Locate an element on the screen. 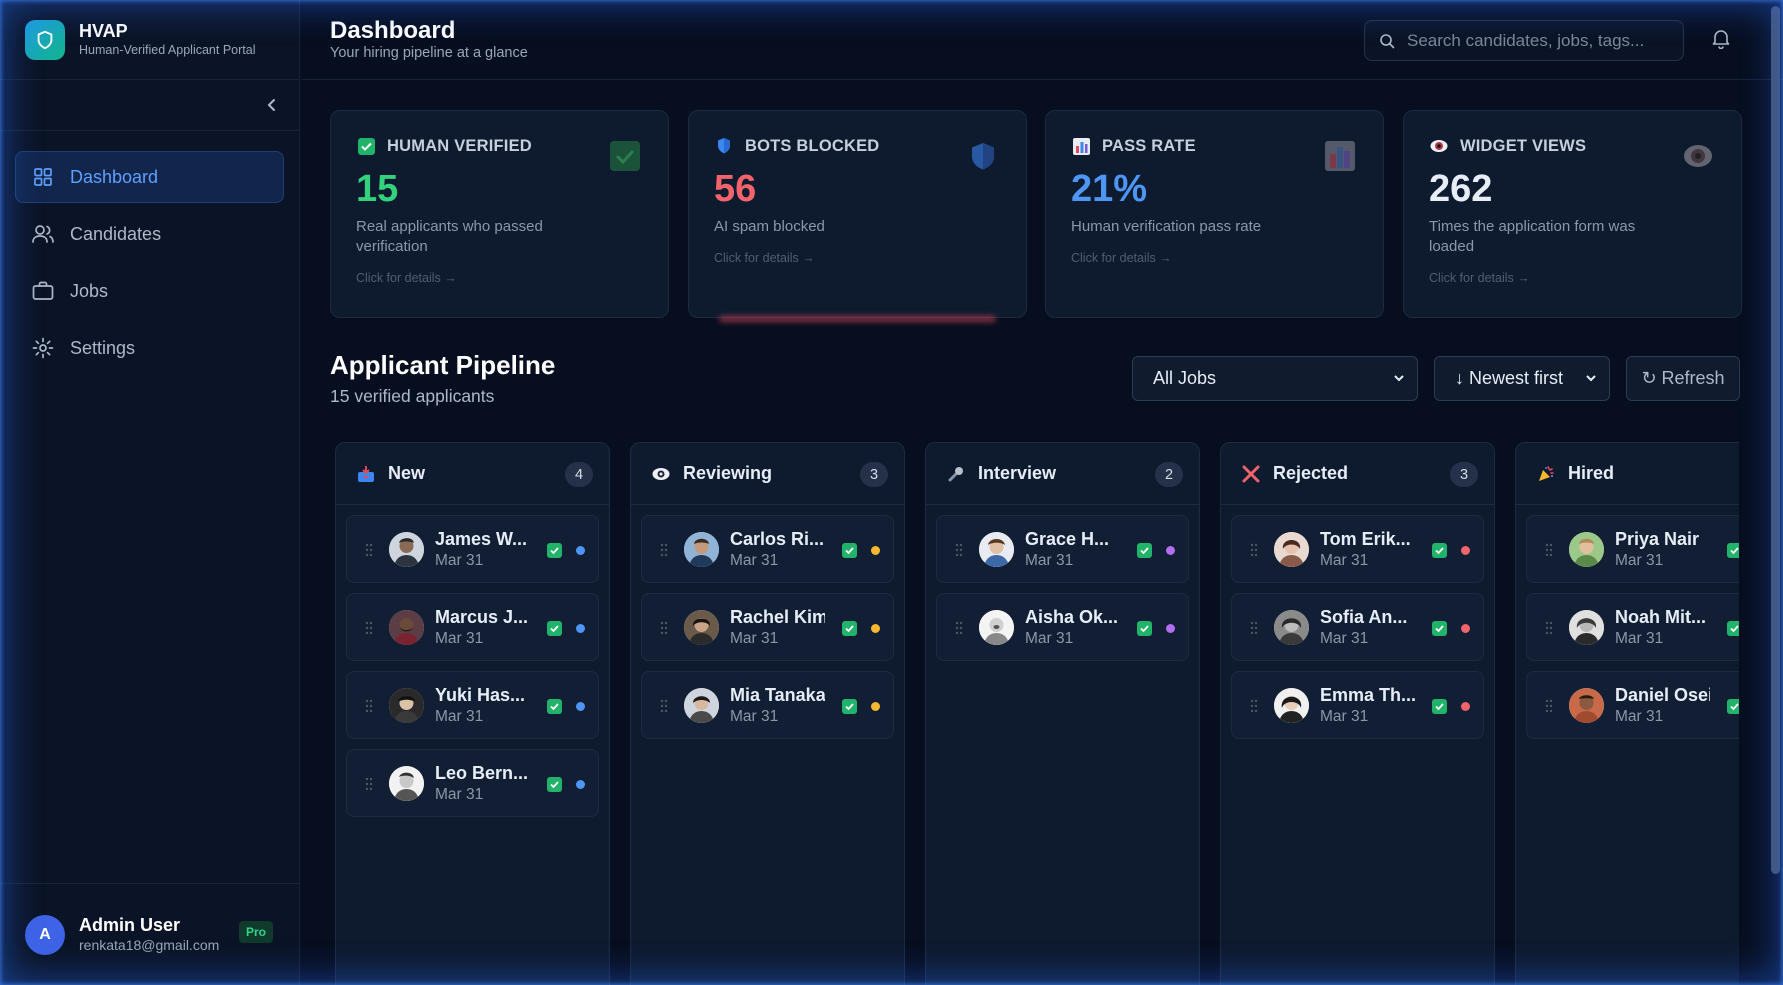 This screenshot has height=985, width=1783. stat-description: AI spam blocked is located at coordinates (769, 226).